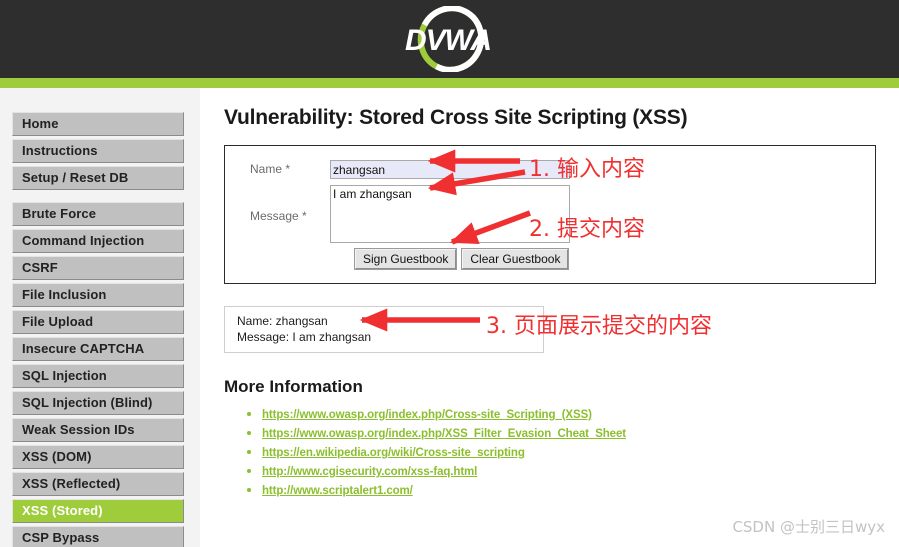 Image resolution: width=899 pixels, height=547 pixels. What do you see at coordinates (449, 83) in the screenshot?
I see `header-accent-bar` at bounding box center [449, 83].